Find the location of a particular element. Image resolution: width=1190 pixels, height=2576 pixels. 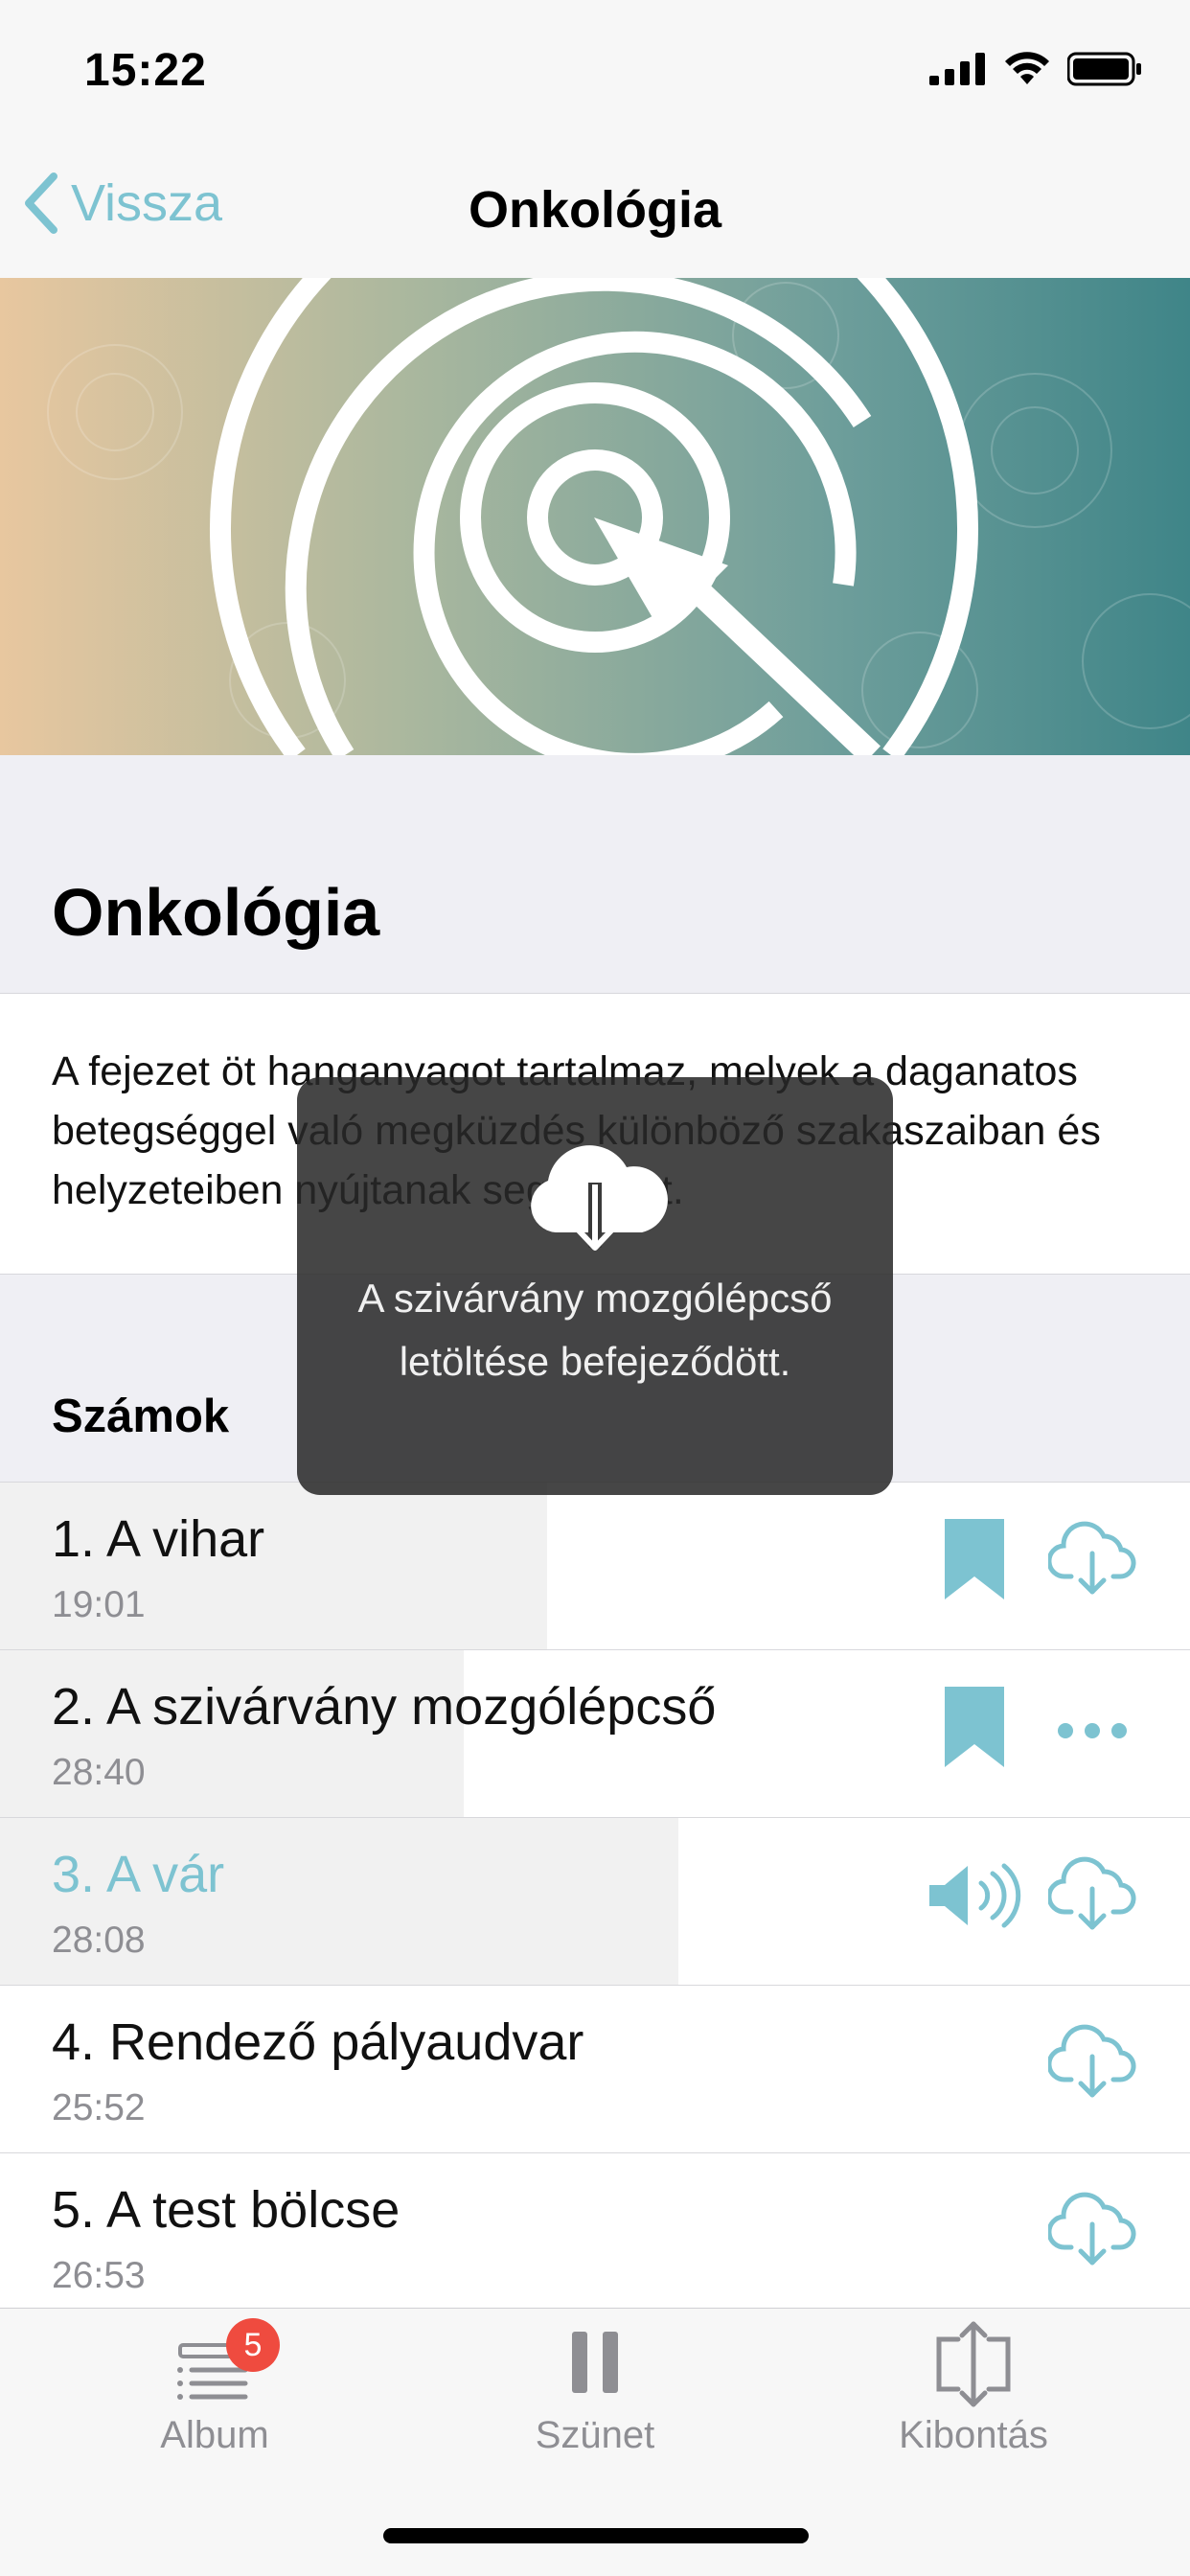

track-row-2: 2. A szivárvány mozgólépcső 28:40 is located at coordinates (595, 1734).